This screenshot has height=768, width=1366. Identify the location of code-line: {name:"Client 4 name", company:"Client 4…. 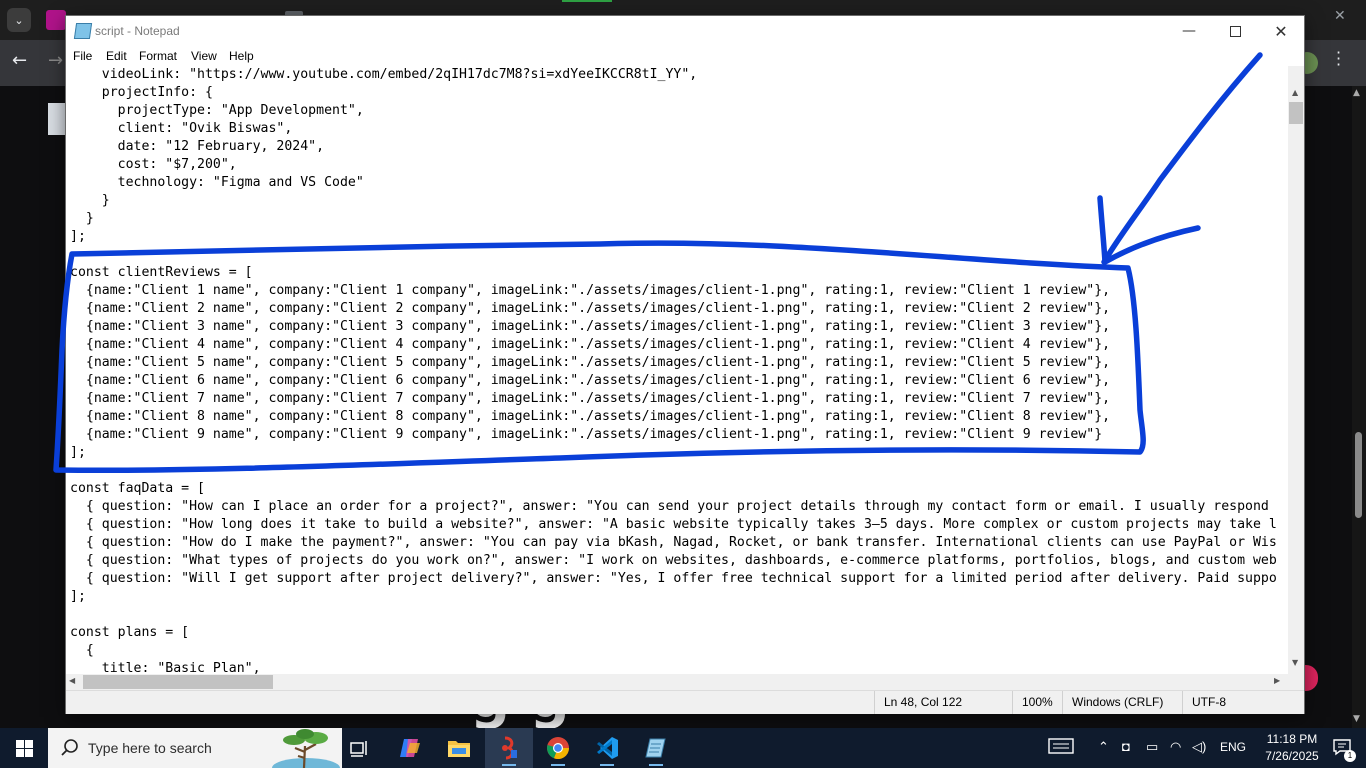
(590, 344).